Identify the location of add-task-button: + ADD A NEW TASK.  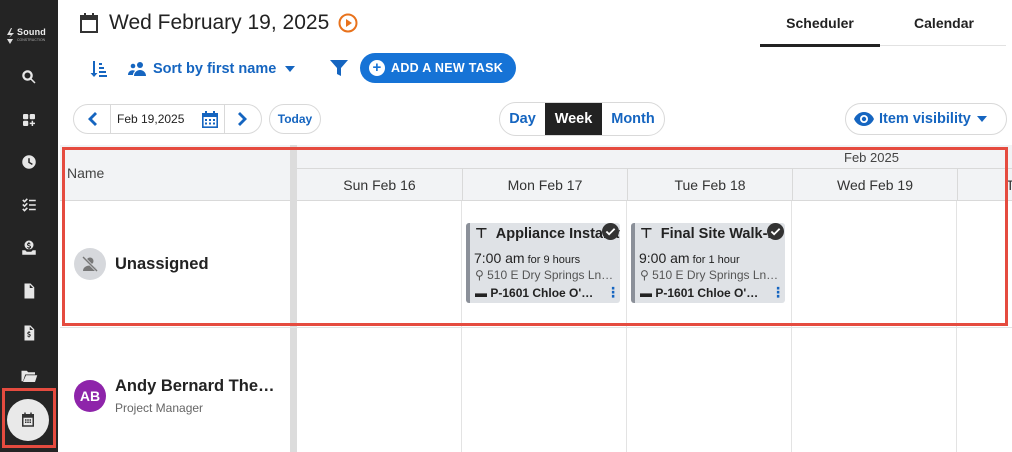
(438, 68).